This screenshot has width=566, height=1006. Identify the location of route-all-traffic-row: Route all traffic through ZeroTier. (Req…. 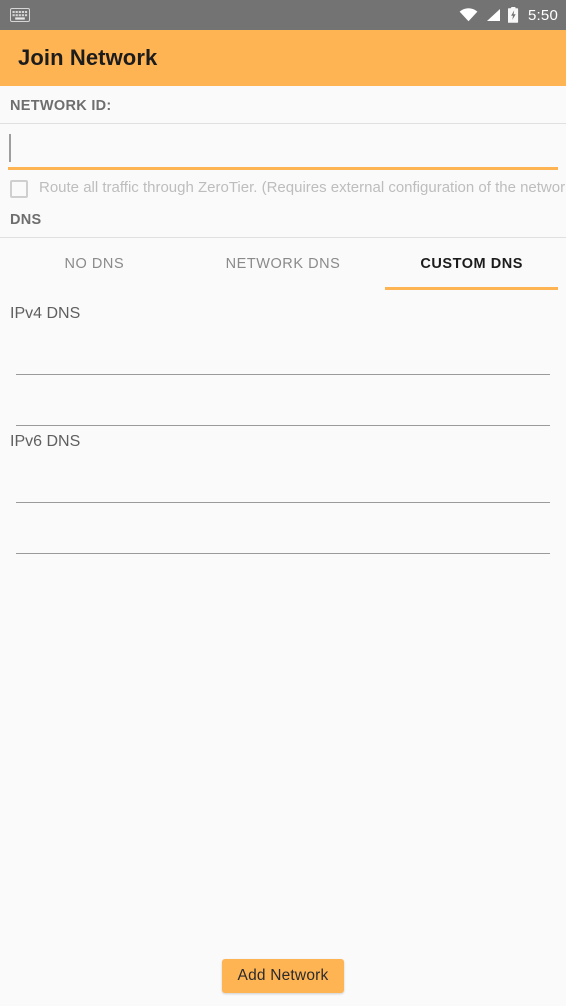
(283, 185).